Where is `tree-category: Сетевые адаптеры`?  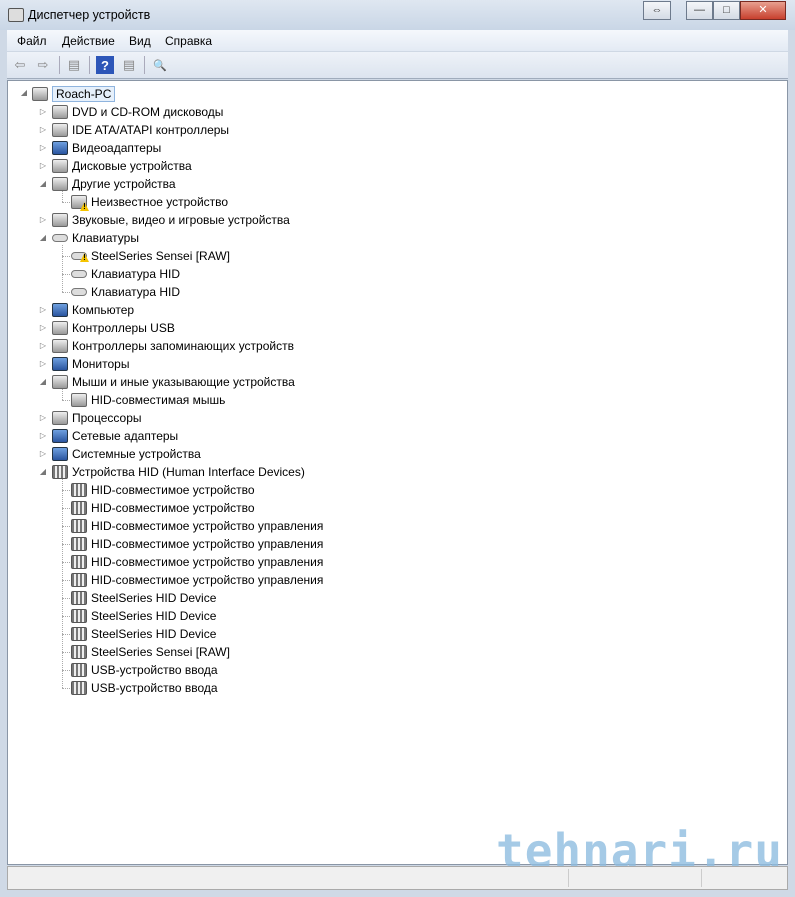 tree-category: Сетевые адаптеры is located at coordinates (115, 436).